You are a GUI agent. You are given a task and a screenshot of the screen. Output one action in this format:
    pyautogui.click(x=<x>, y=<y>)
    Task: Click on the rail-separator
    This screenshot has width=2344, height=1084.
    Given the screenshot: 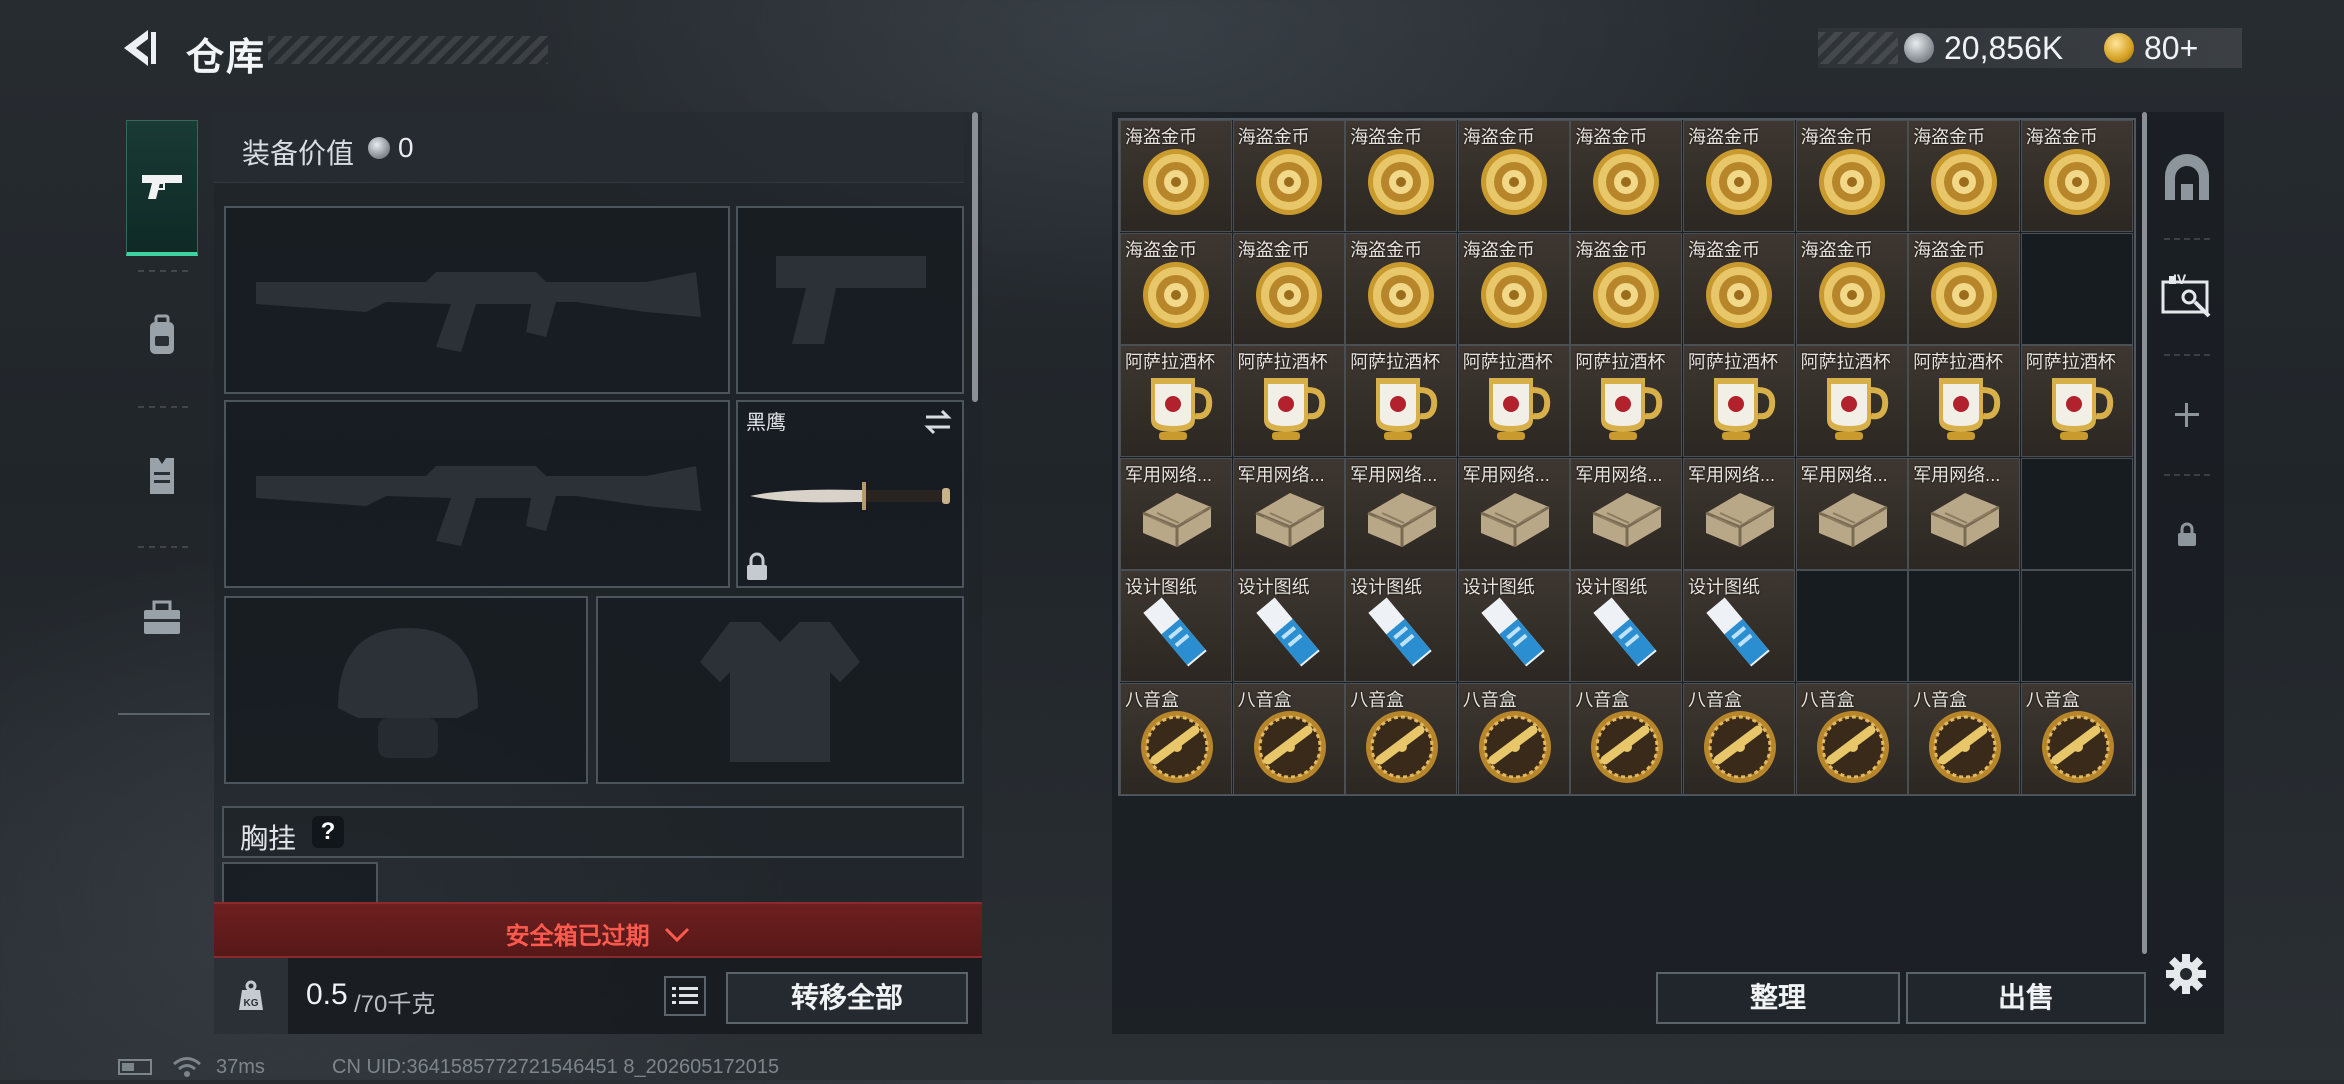 What is the action you would take?
    pyautogui.click(x=163, y=547)
    